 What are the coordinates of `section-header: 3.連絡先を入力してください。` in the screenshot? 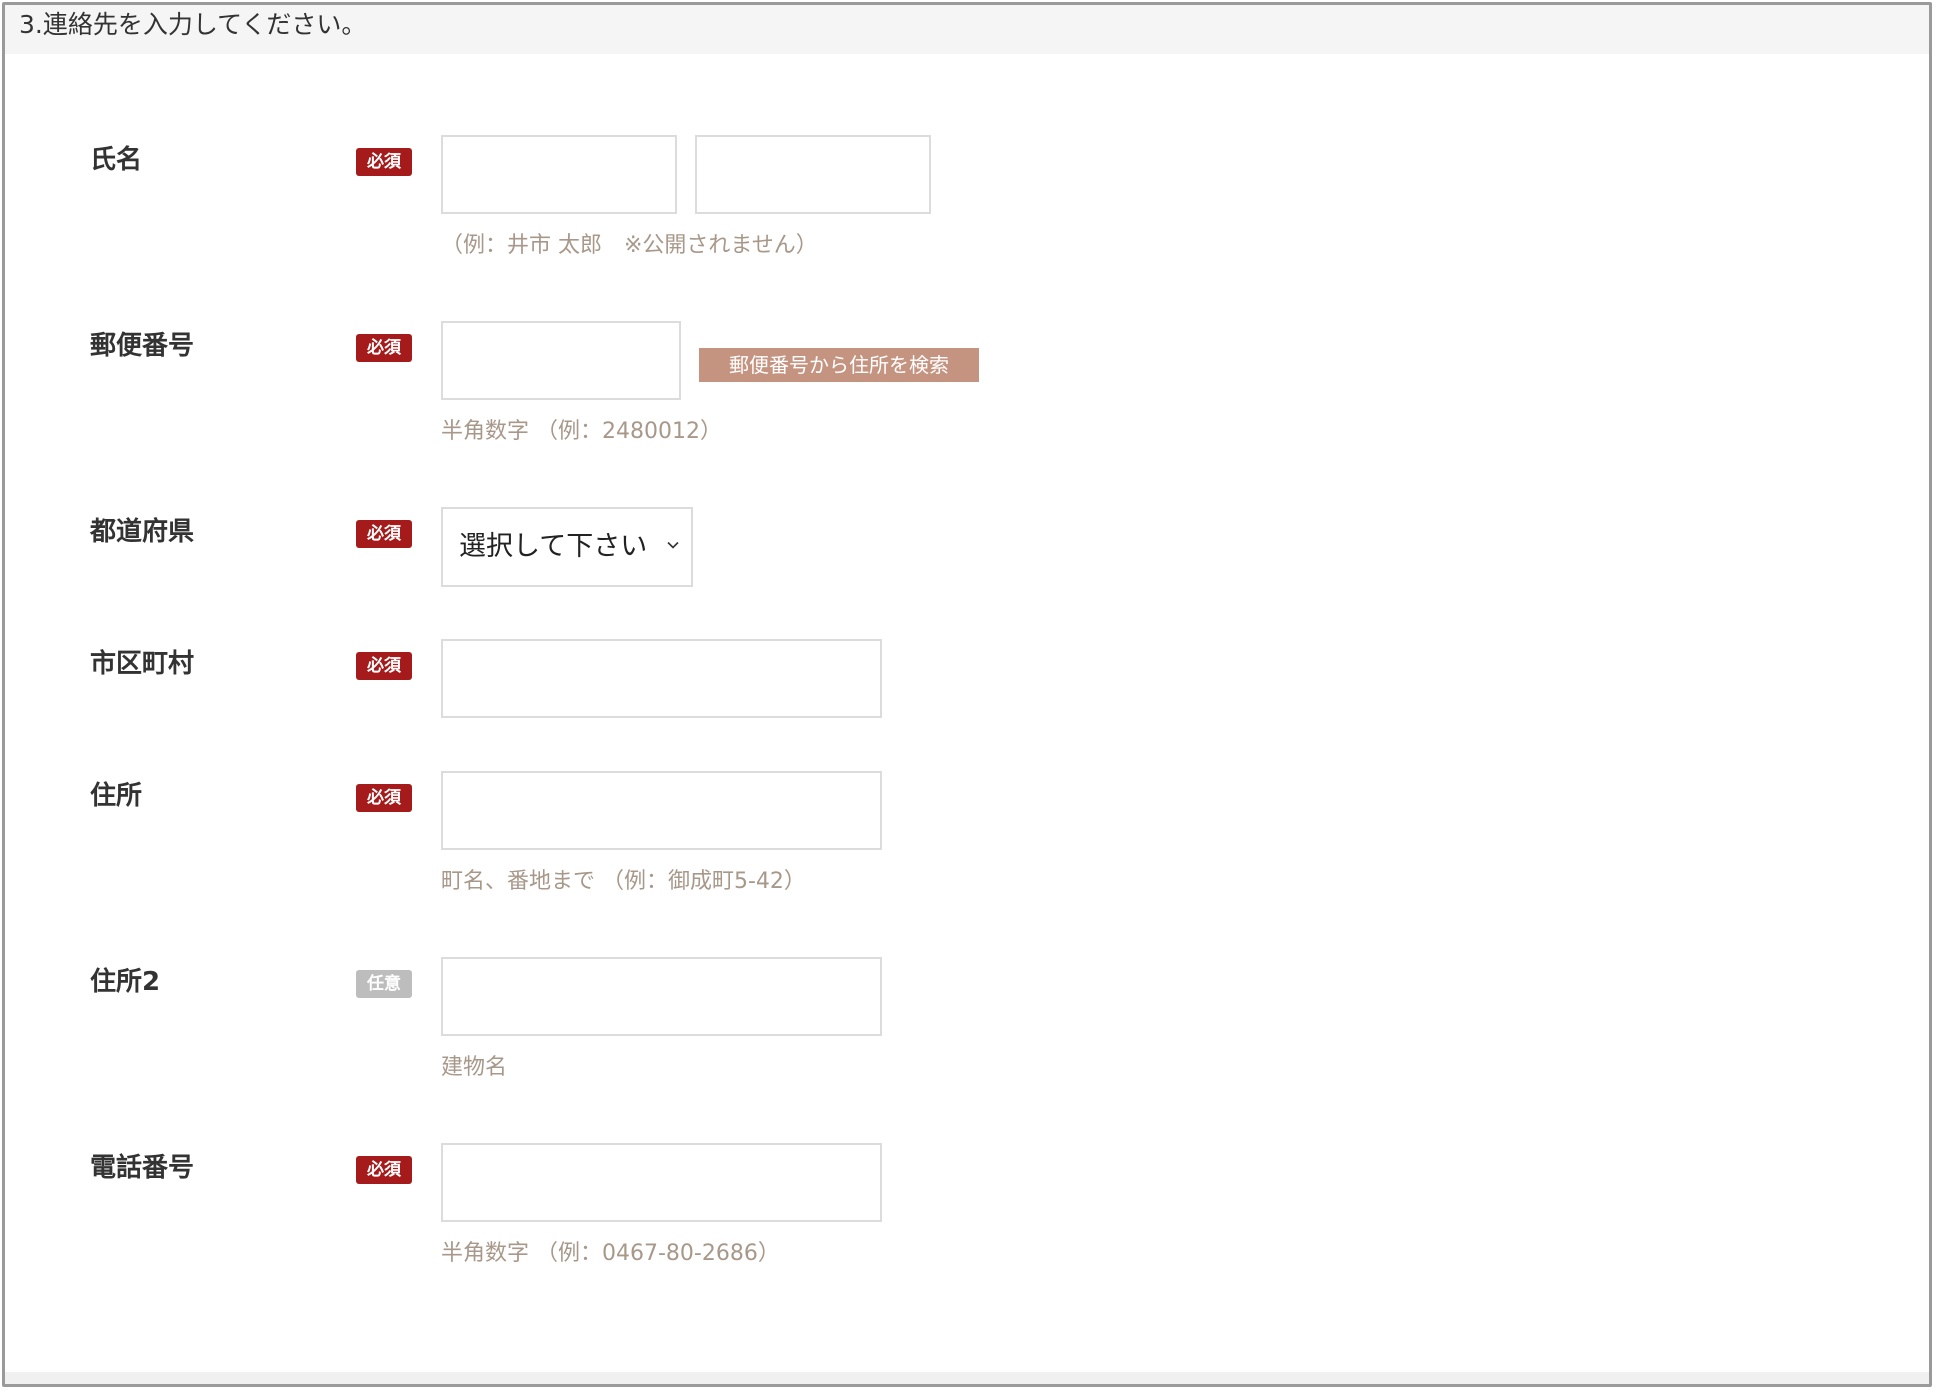 It's located at (967, 29).